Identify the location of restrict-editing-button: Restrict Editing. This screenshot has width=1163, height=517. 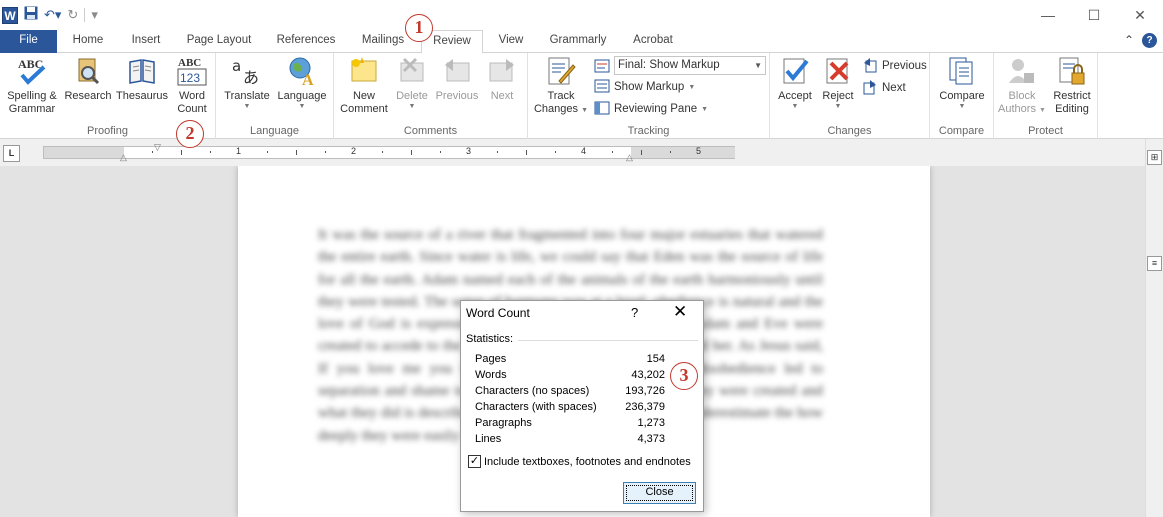
(1072, 85).